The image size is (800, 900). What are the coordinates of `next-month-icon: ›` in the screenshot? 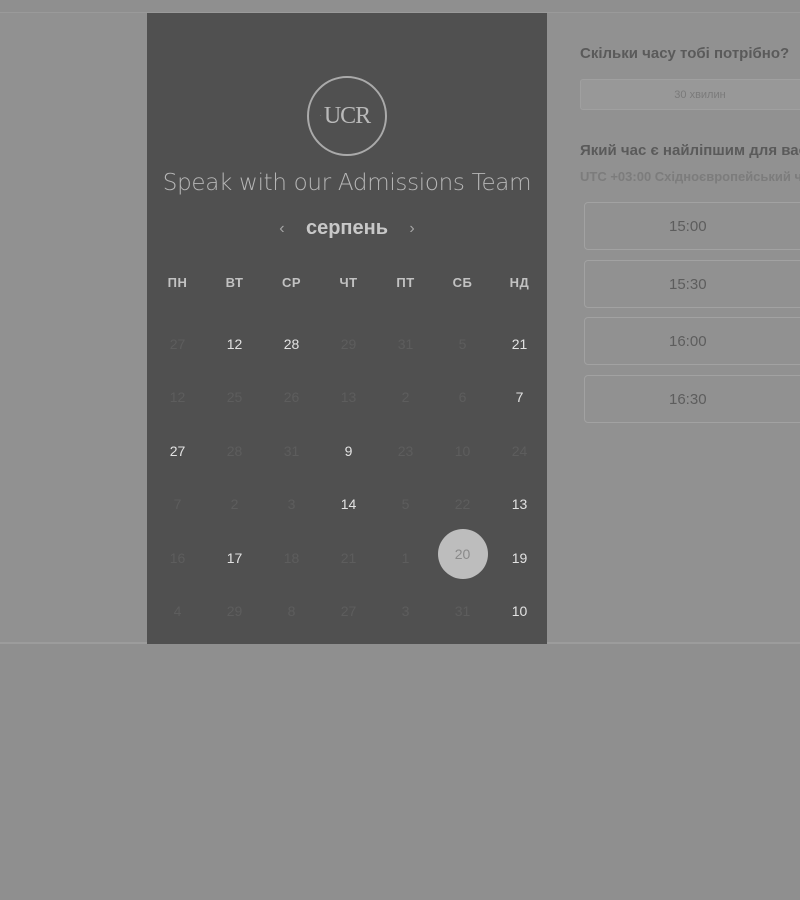 It's located at (412, 229).